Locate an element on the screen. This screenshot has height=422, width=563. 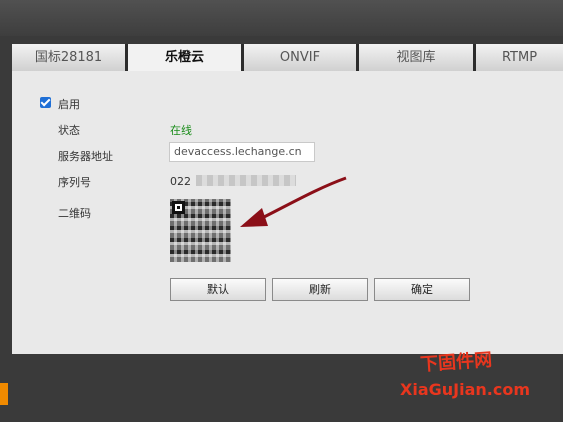
server-address-input: devaccess.lechange.cn is located at coordinates (242, 152).